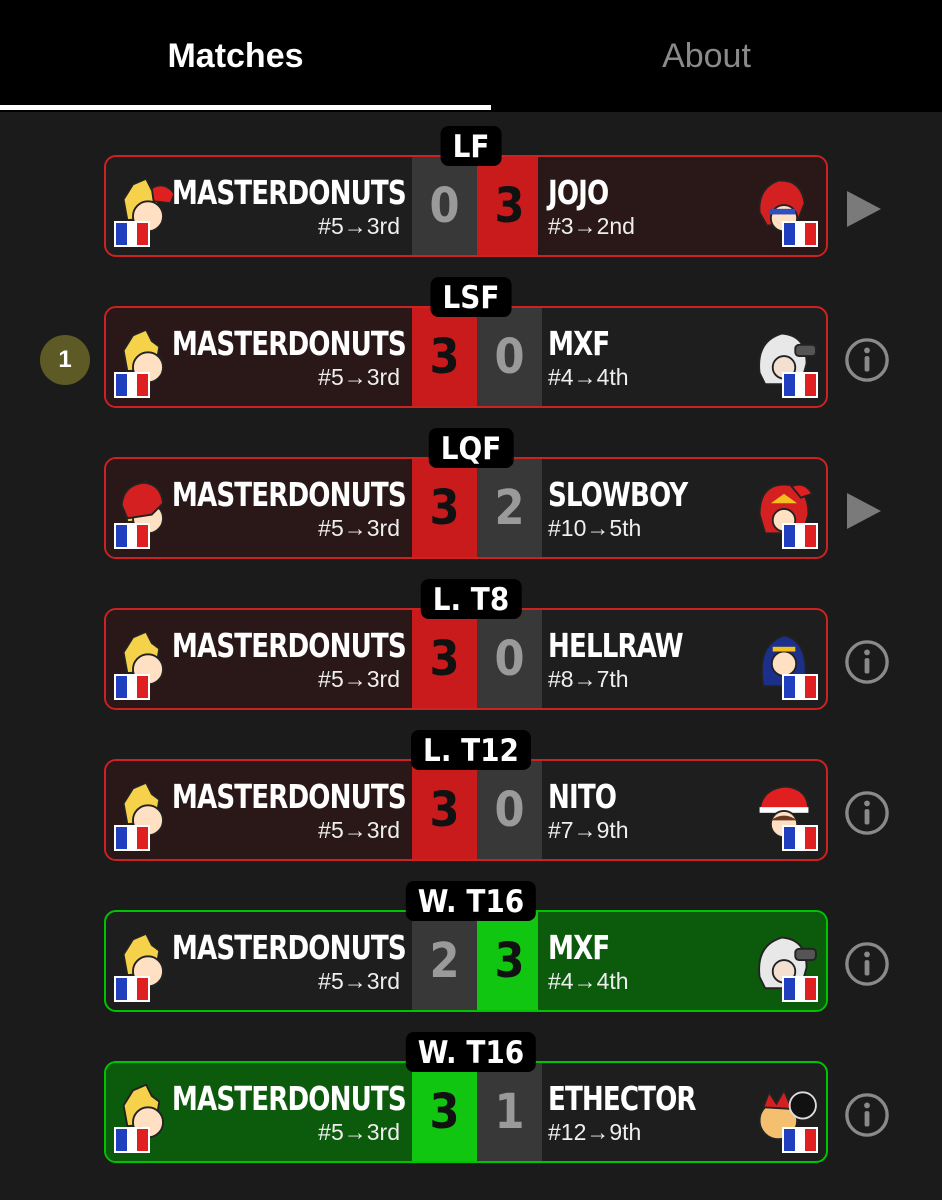  What do you see at coordinates (591, 226) in the screenshot?
I see `opponent-seed: #3→2nd` at bounding box center [591, 226].